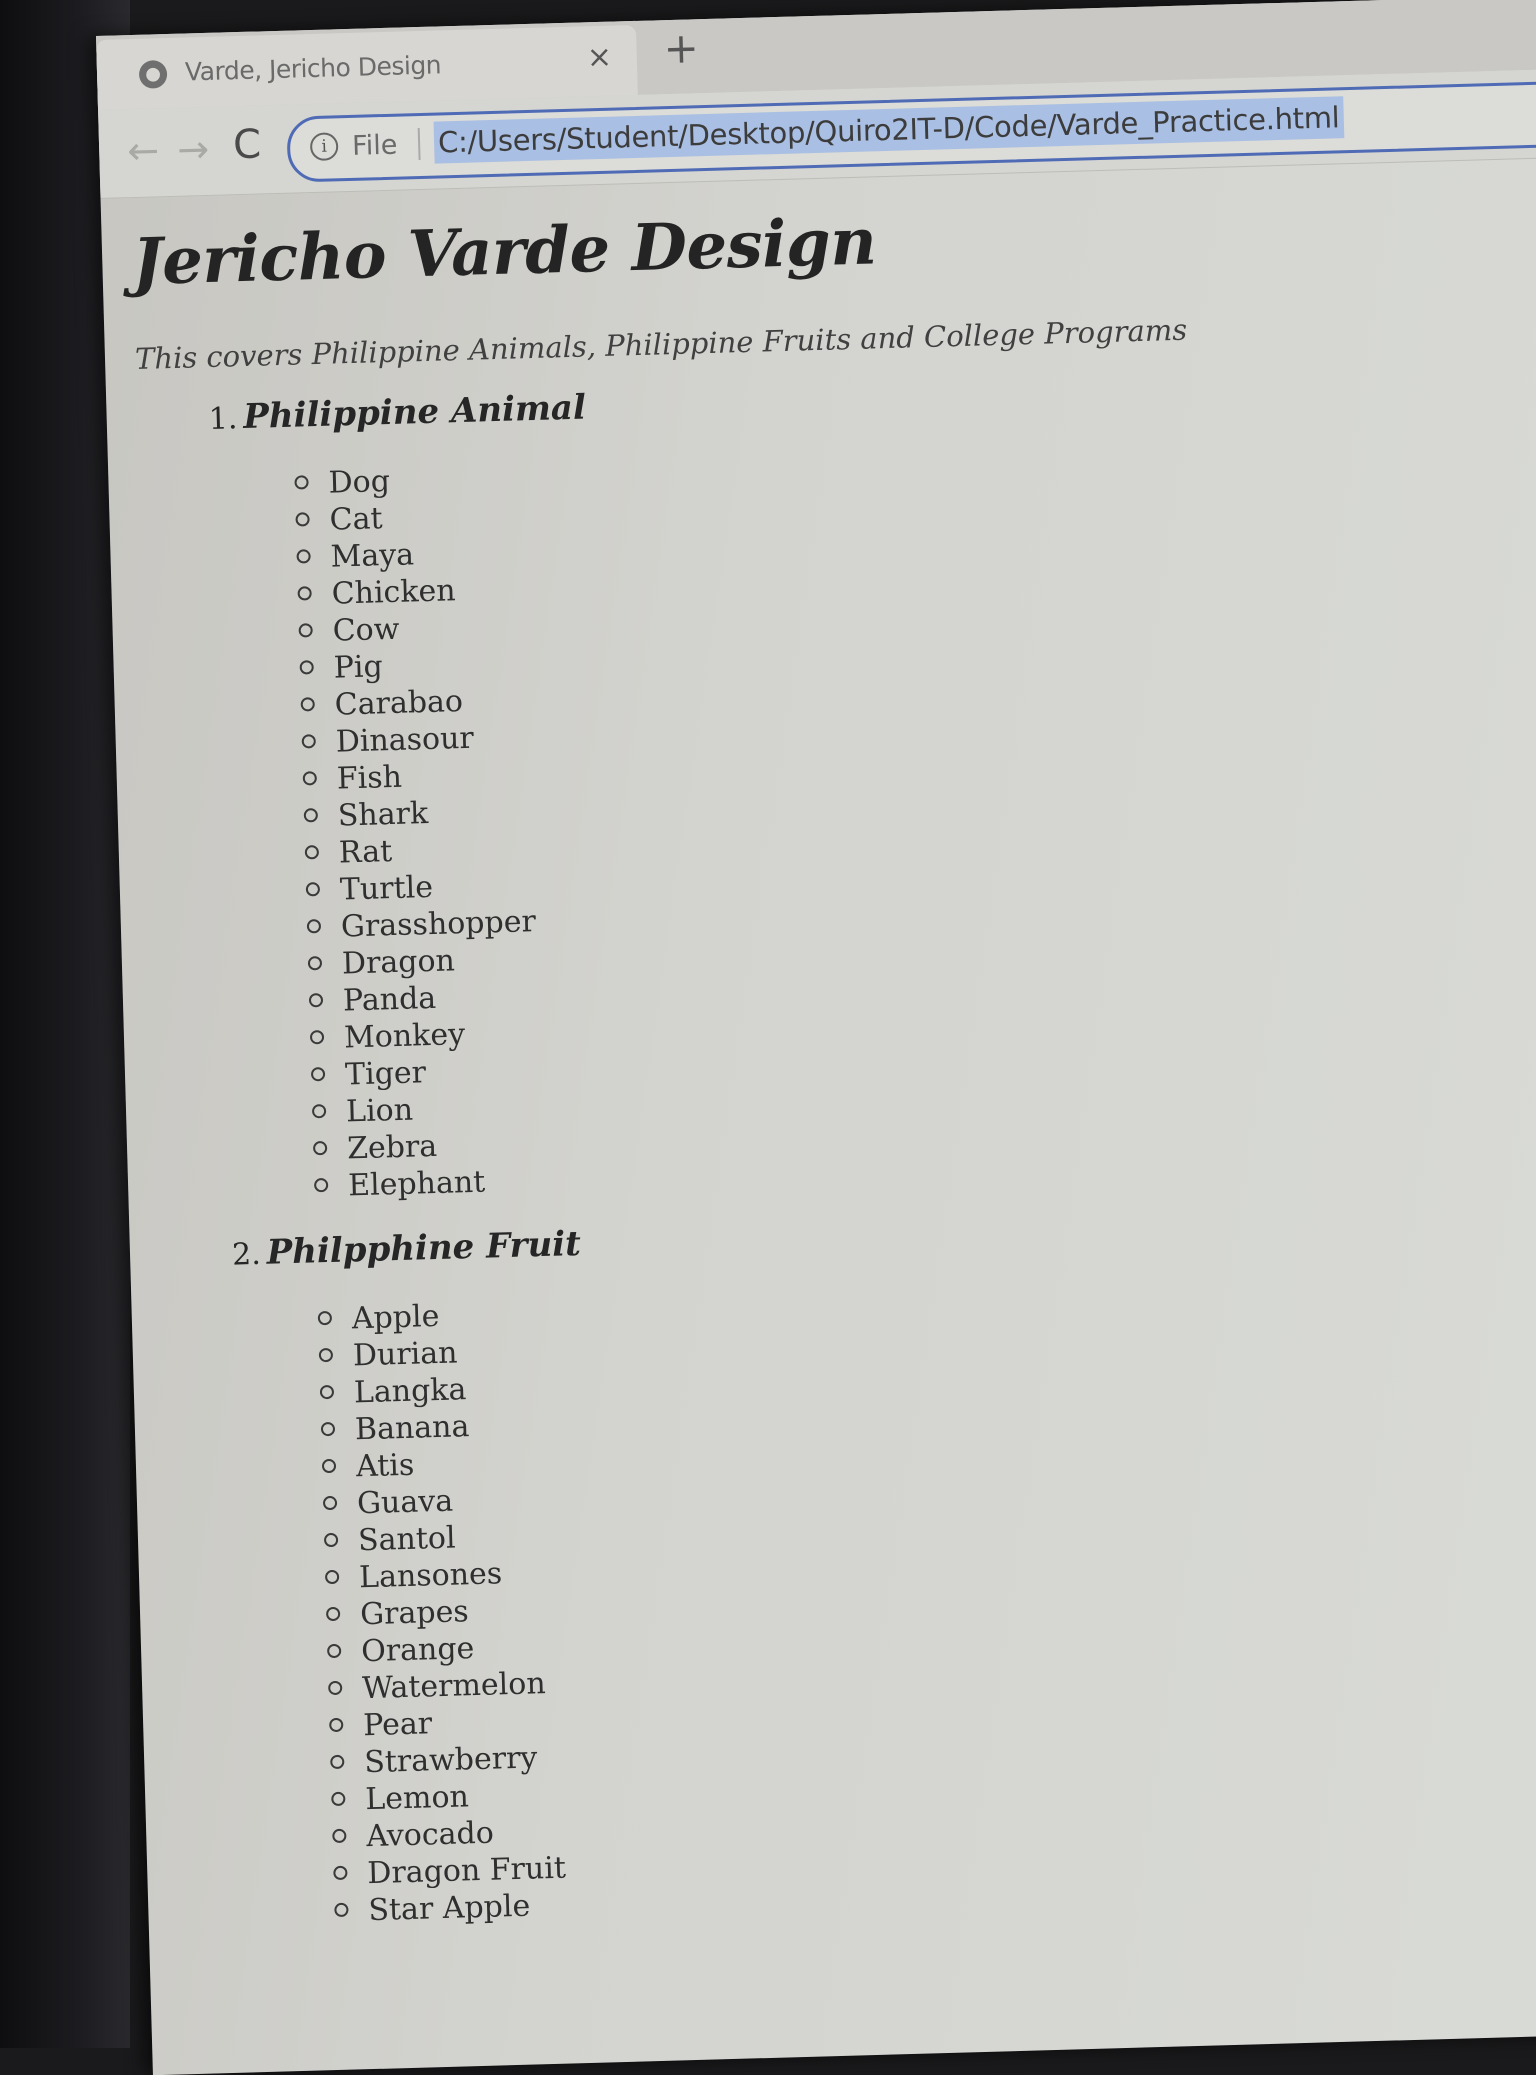 Image resolution: width=1536 pixels, height=2075 pixels. Describe the element at coordinates (379, 1111) in the screenshot. I see `list-item-label: Lion` at that location.